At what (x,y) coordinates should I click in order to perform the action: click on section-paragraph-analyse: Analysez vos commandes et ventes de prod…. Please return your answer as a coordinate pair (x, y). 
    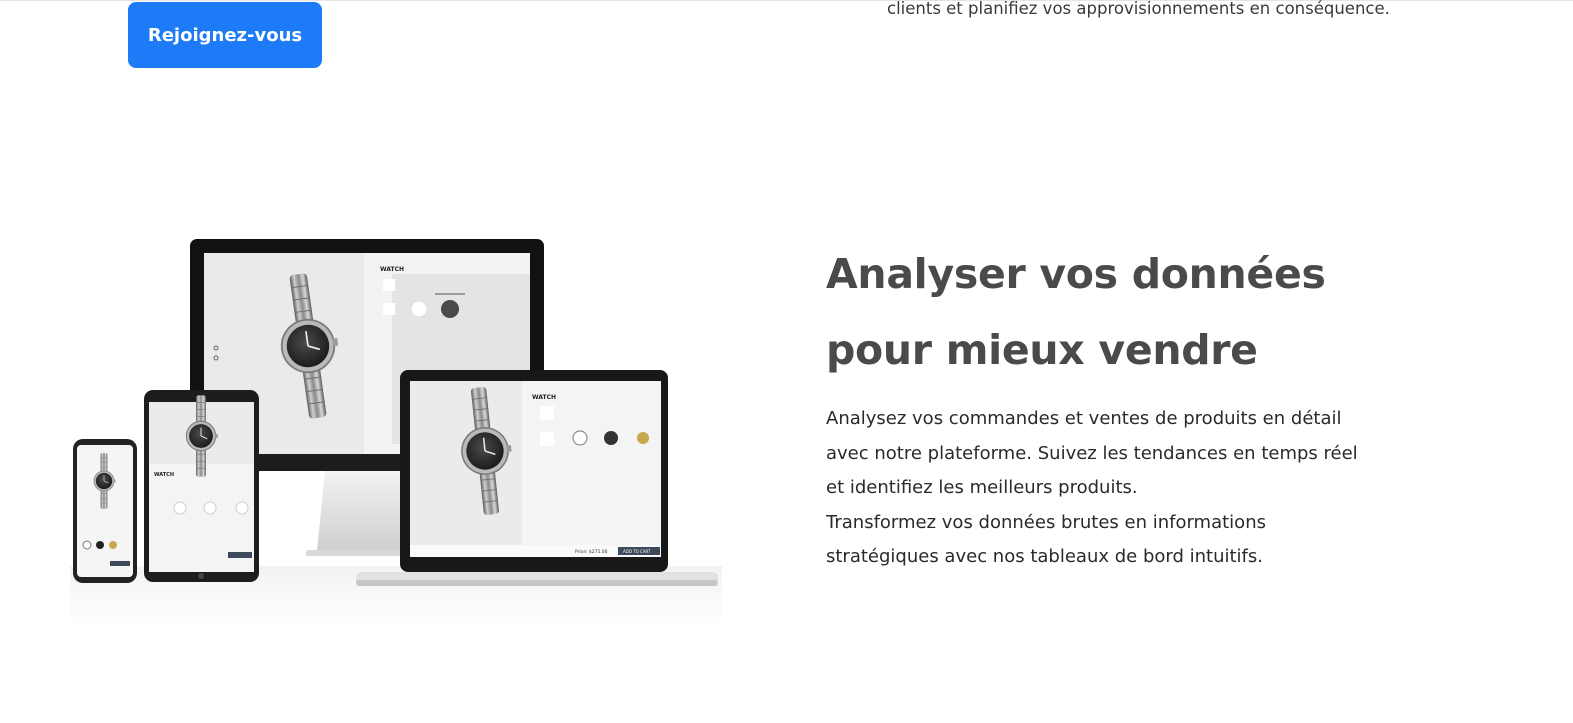
    Looking at the image, I should click on (1092, 453).